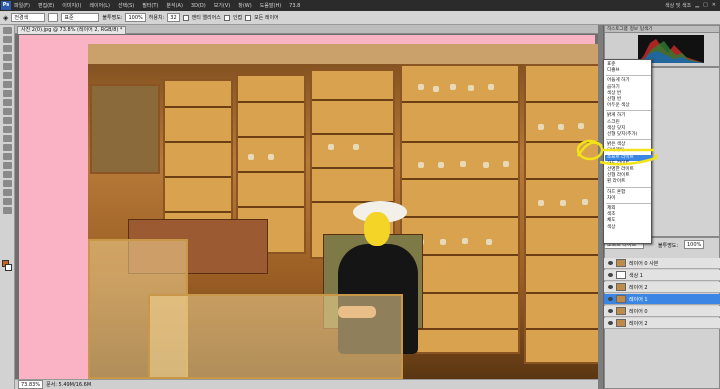 The image size is (720, 389). I want to click on blend-mode-option: 핀 라이트, so click(628, 182).